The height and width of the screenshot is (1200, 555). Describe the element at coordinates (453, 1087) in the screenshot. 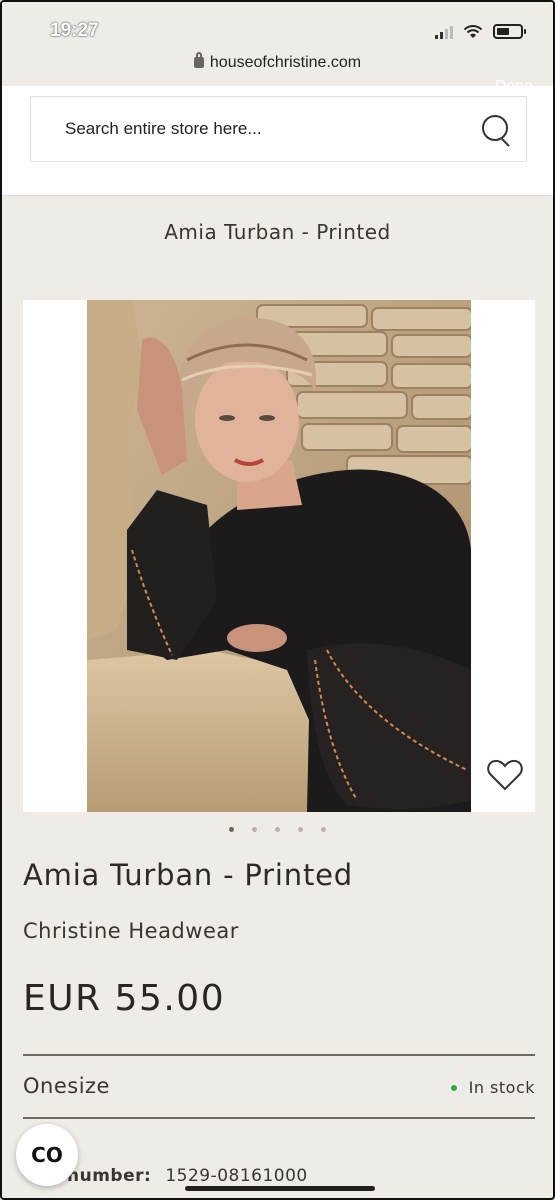

I see `in-stock-dot-icon` at that location.